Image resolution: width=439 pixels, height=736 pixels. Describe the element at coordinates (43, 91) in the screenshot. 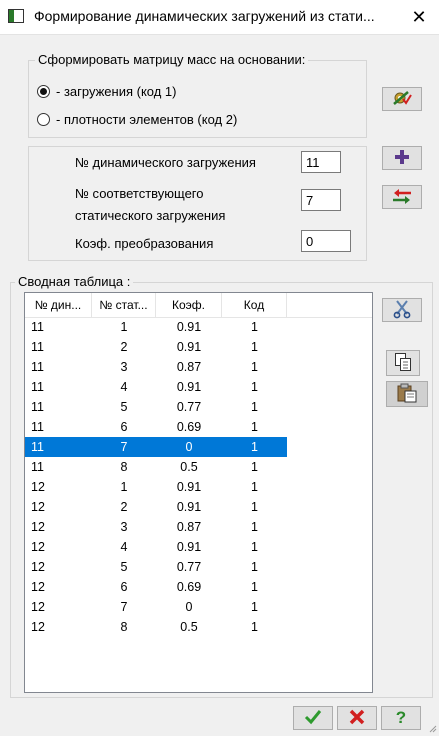

I see `radio-load-button` at that location.